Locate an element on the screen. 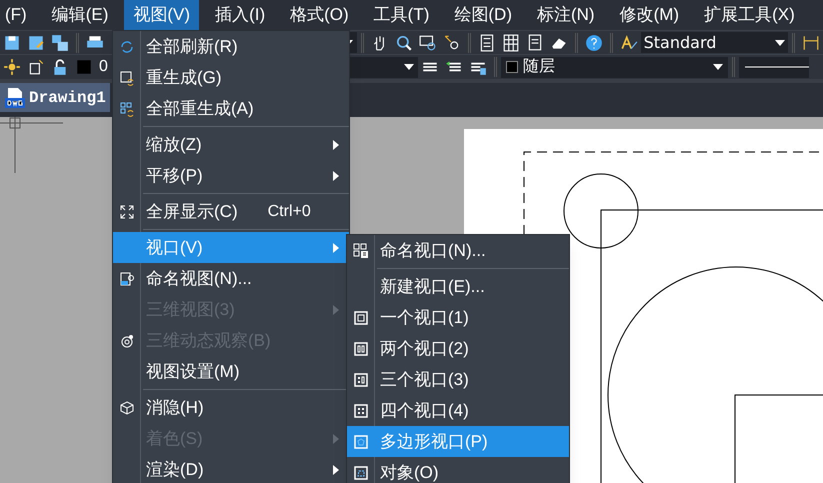 This screenshot has height=483, width=823. two-viewports-icon is located at coordinates (360, 348).